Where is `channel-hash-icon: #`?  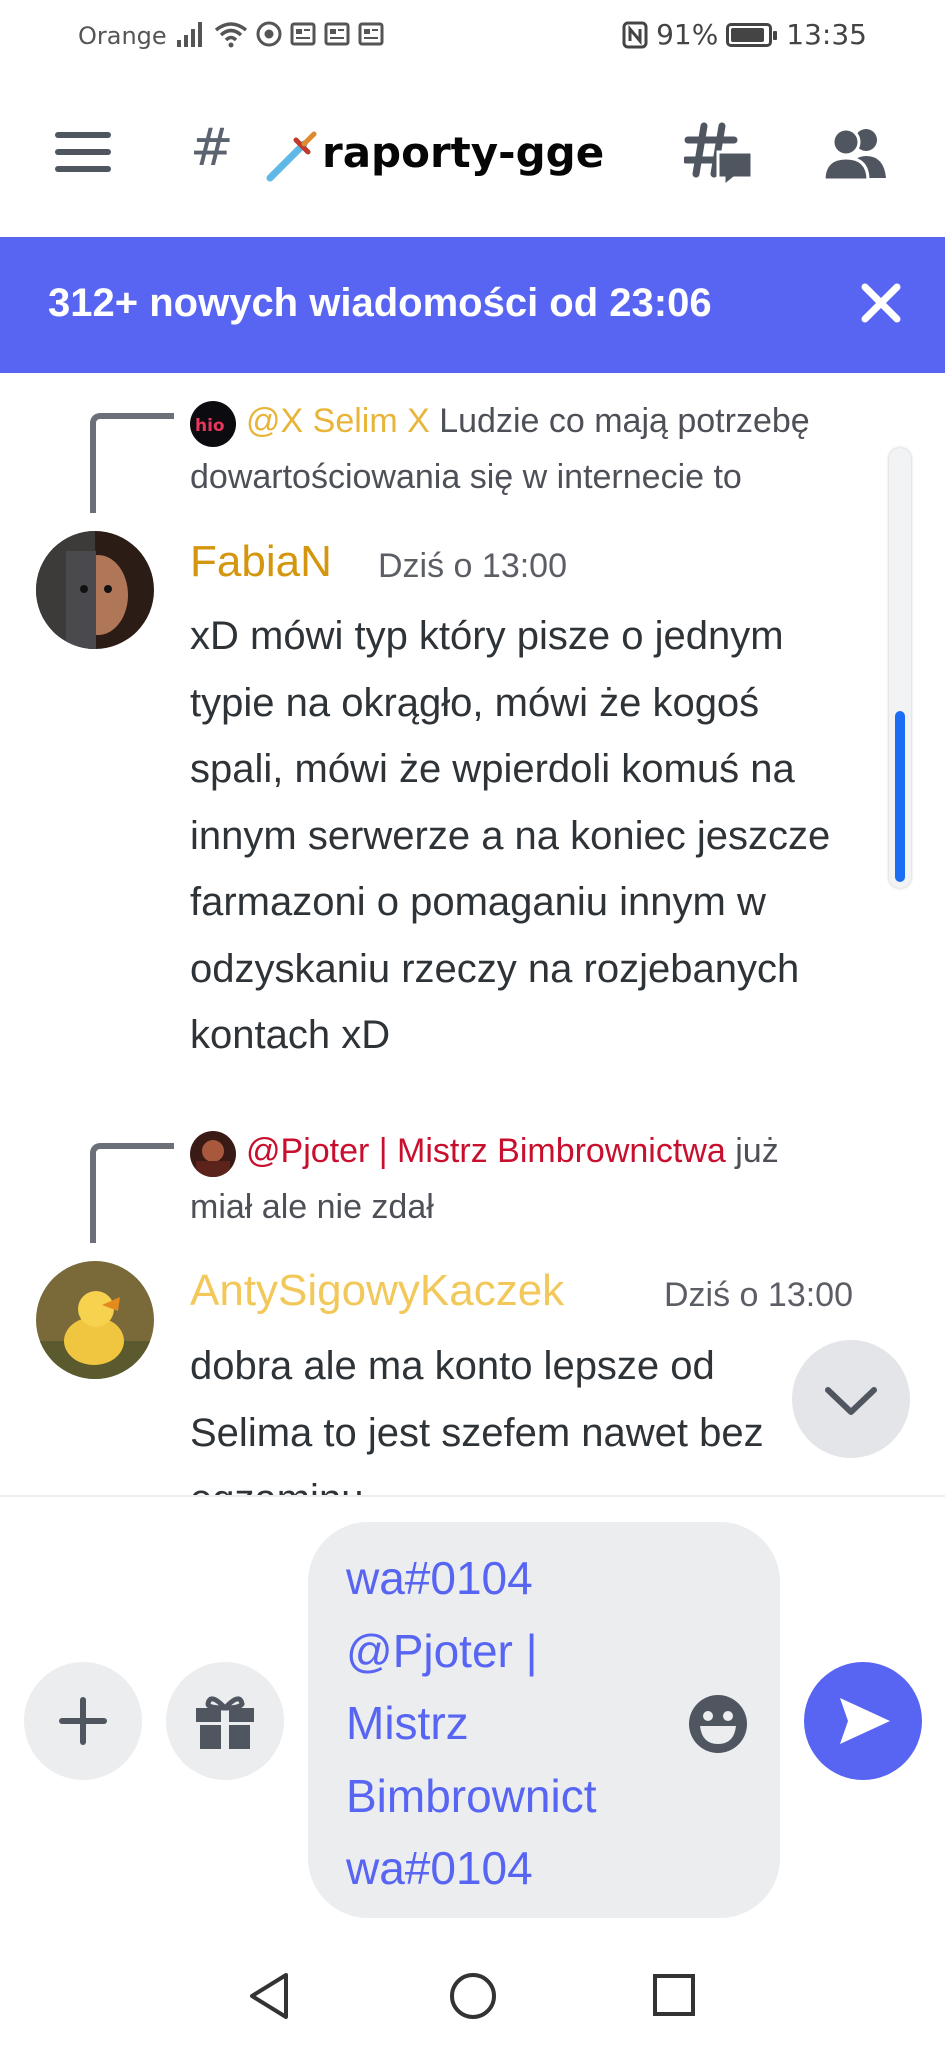 channel-hash-icon: # is located at coordinates (212, 148).